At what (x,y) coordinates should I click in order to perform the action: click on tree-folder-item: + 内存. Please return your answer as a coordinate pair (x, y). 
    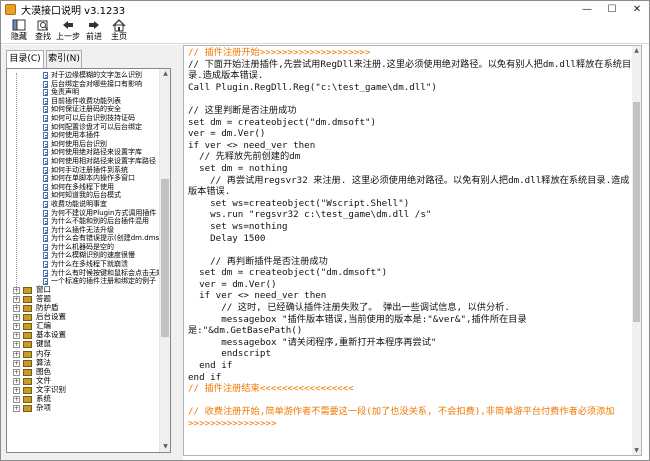
    Looking at the image, I should click on (83, 354).